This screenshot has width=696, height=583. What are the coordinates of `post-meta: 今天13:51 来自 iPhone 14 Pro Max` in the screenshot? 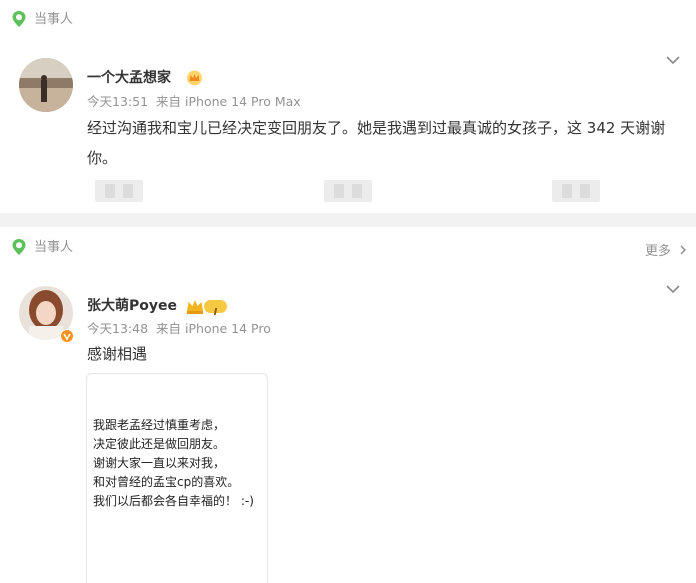 It's located at (198, 102).